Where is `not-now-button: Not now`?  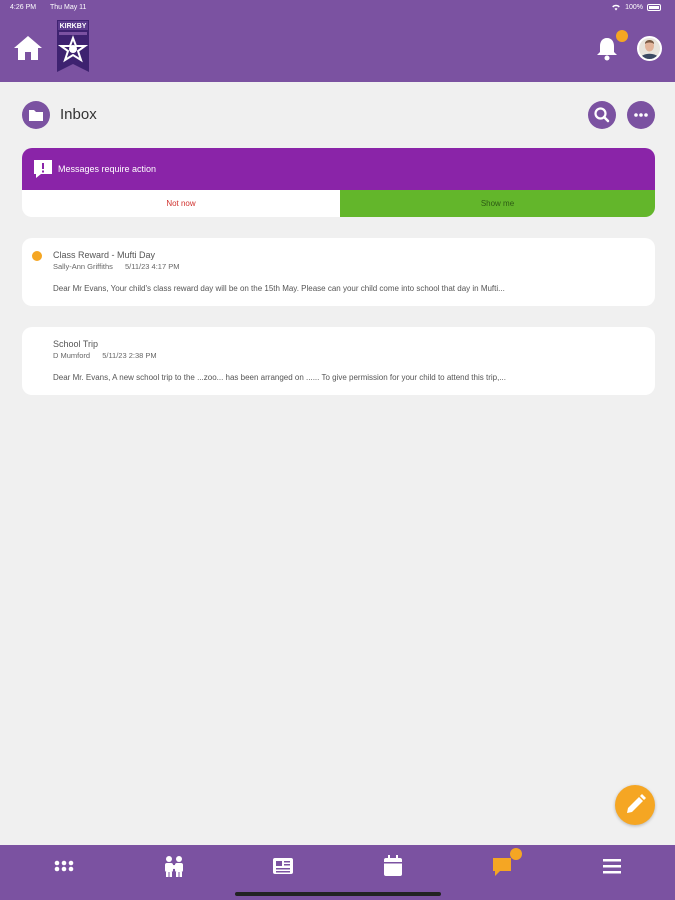
not-now-button: Not now is located at coordinates (181, 203).